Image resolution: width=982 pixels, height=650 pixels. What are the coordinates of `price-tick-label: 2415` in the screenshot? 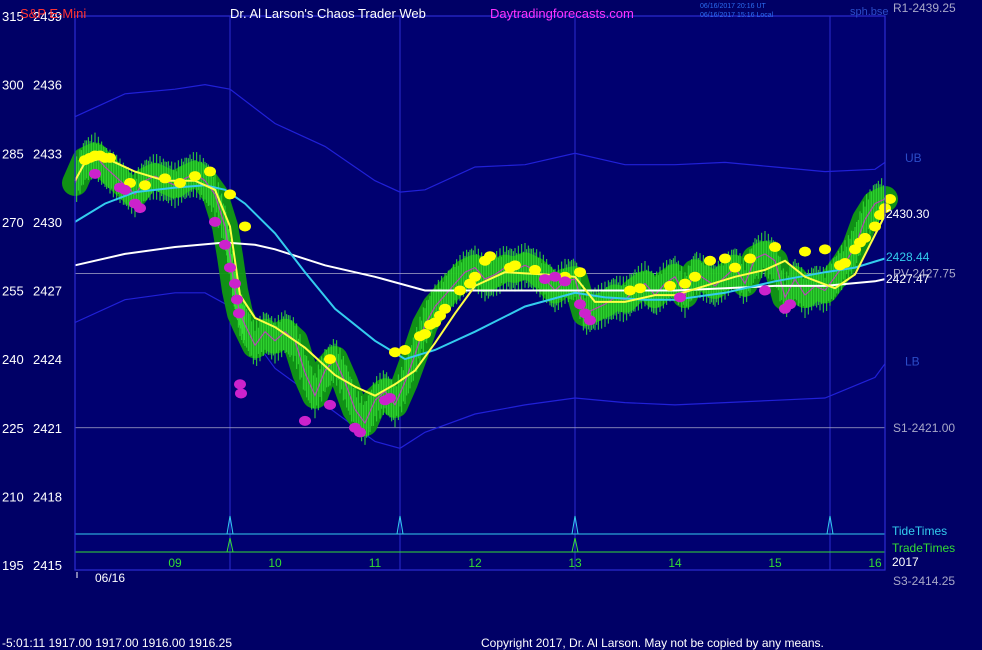 It's located at (47, 565).